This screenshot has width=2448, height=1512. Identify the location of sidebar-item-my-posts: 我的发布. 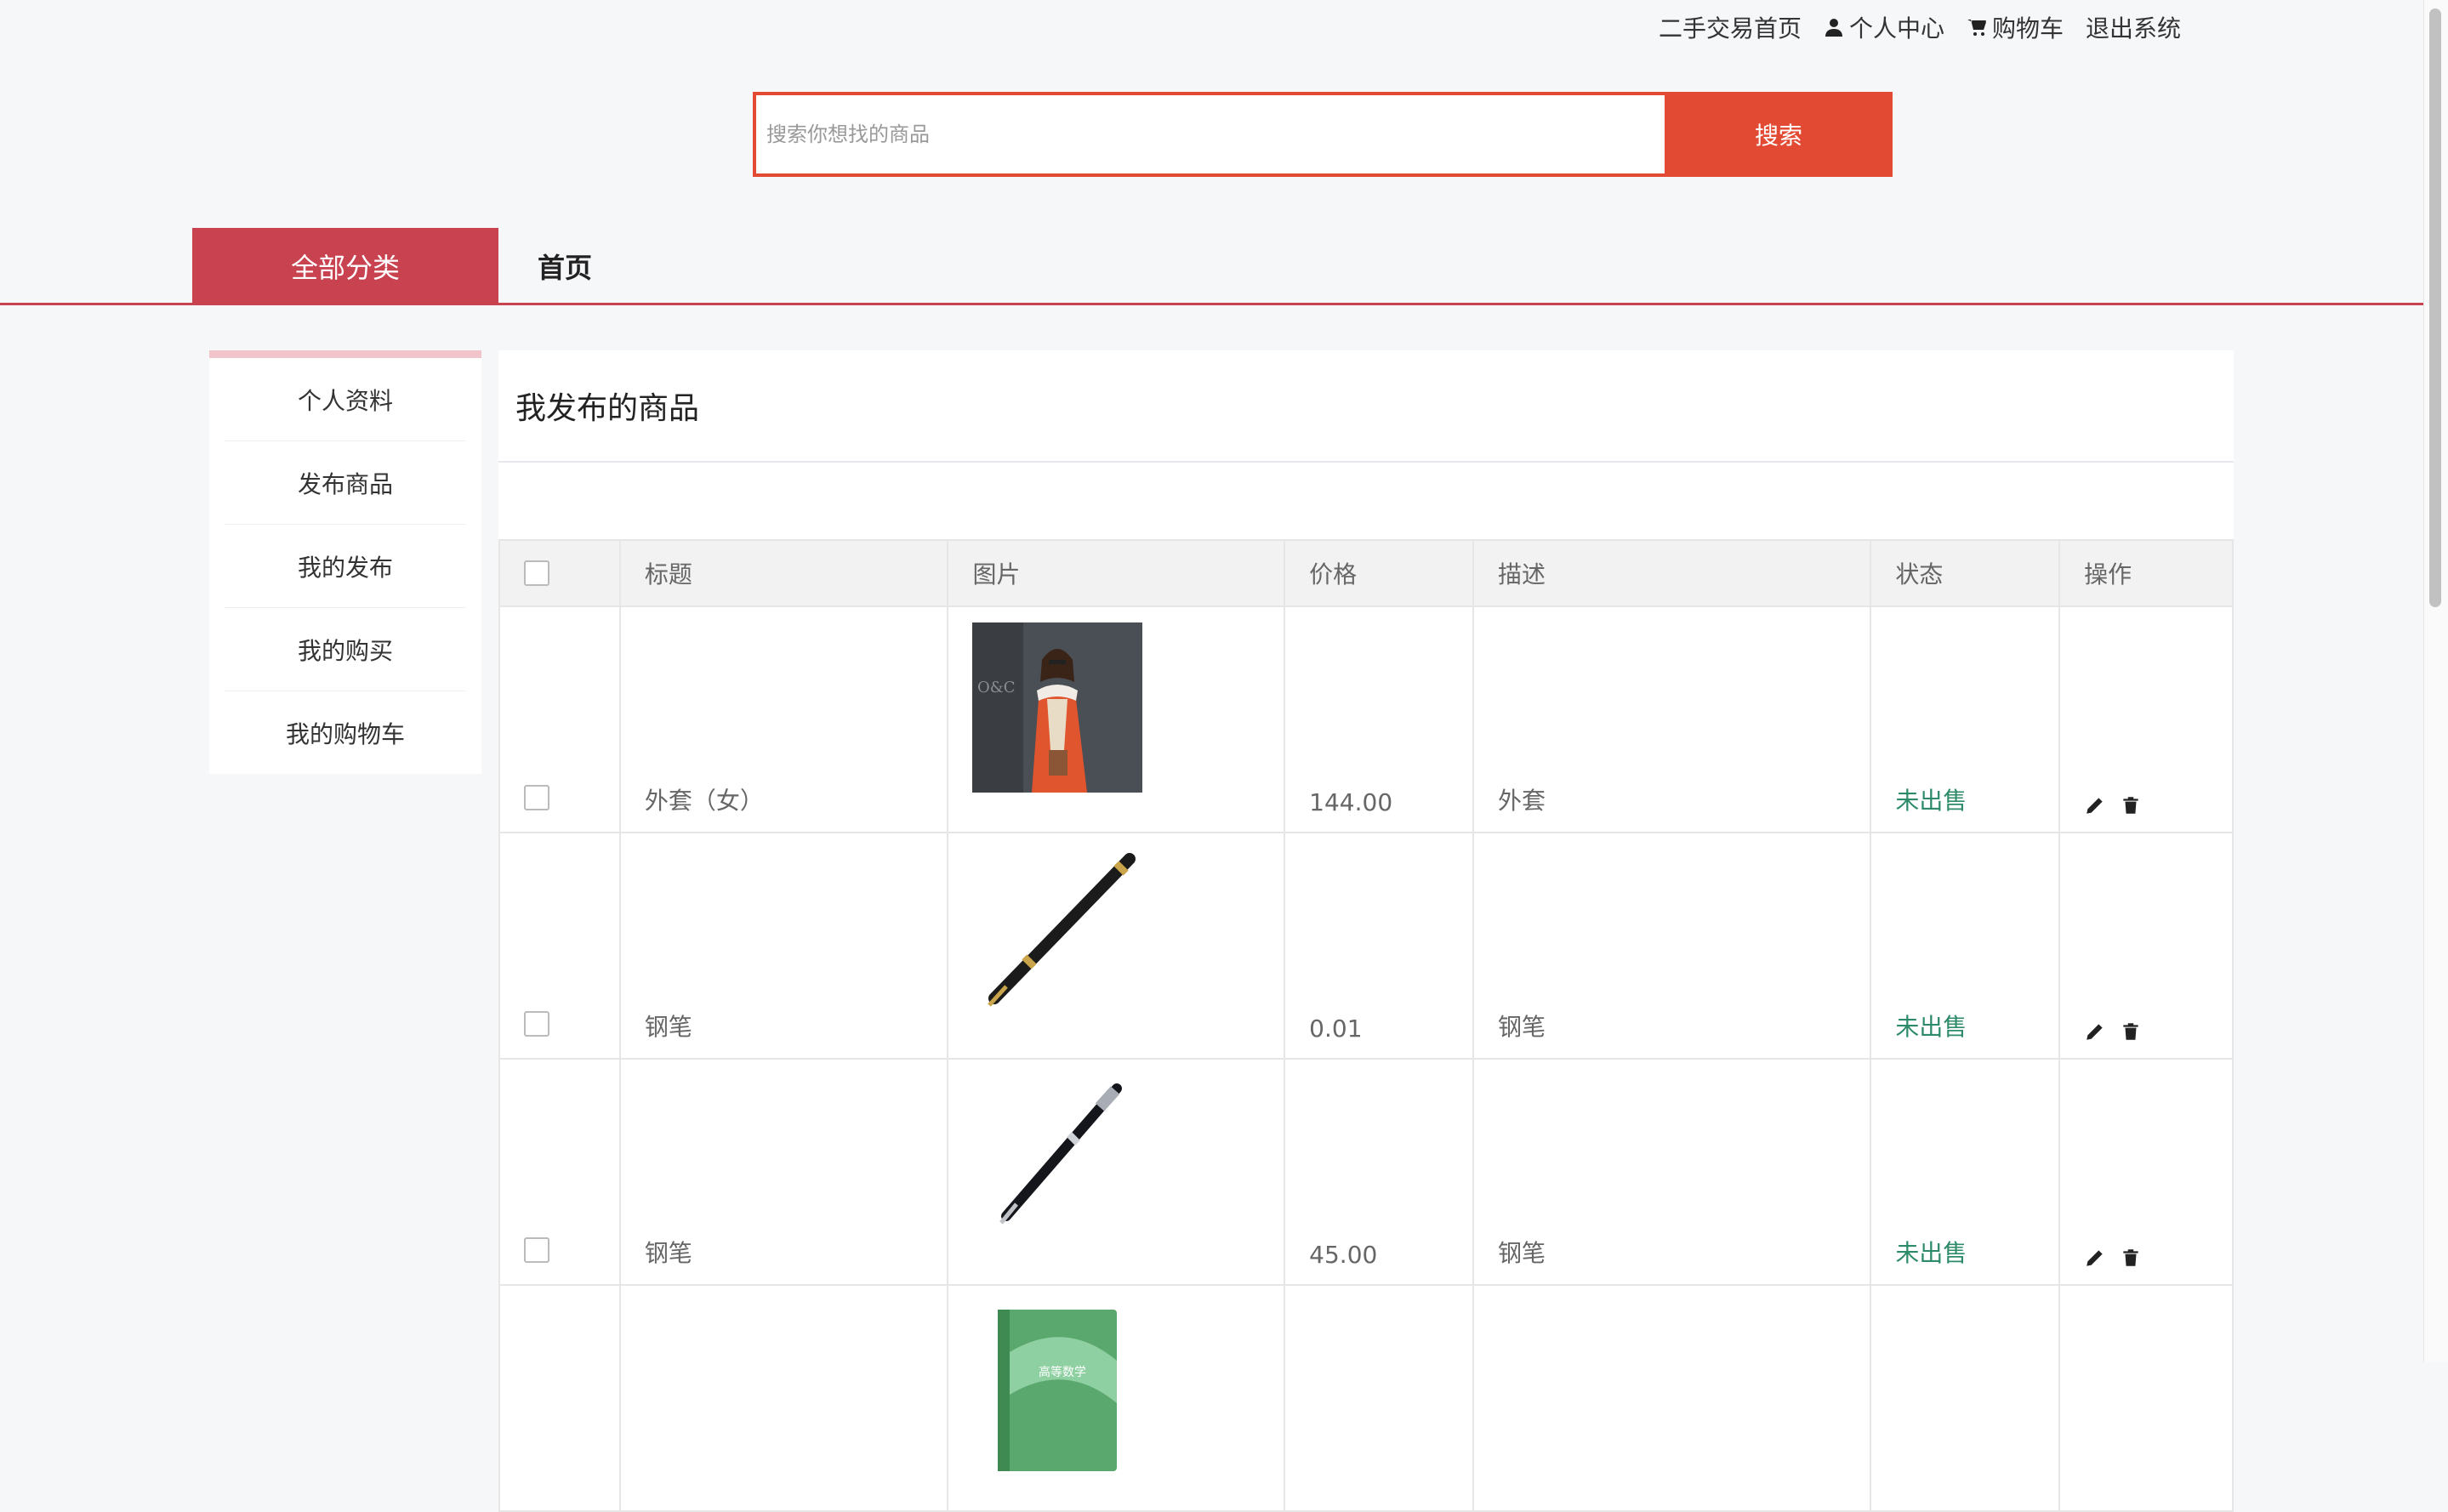
(346, 566).